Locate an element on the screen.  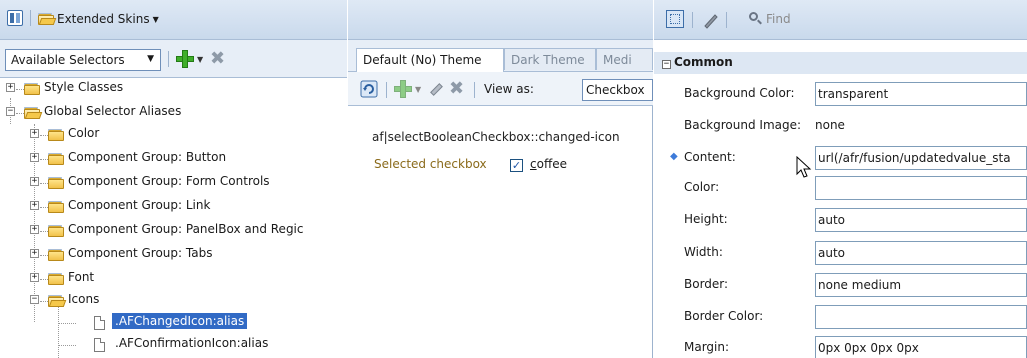
select-element-icon is located at coordinates (675, 19).